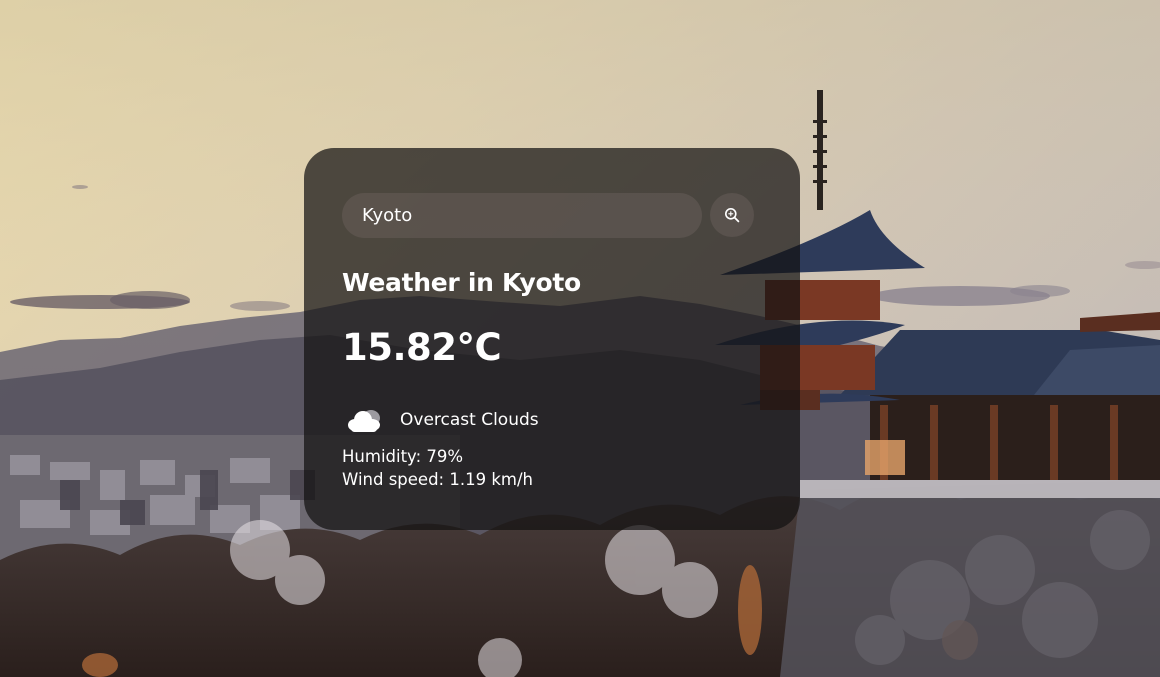 This screenshot has height=677, width=1160. I want to click on search-input, so click(522, 215).